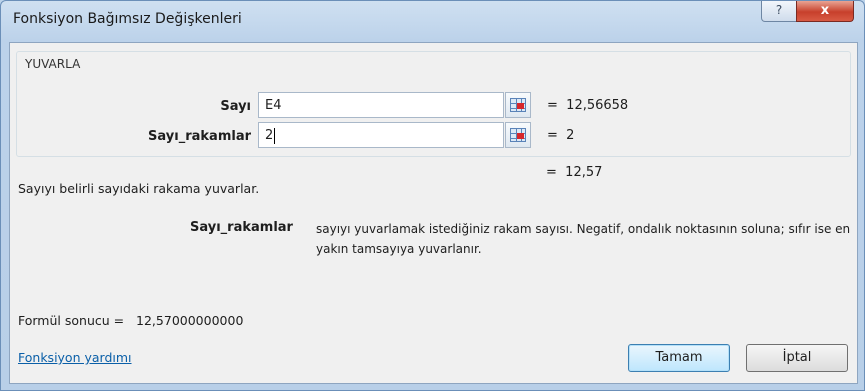 The width and height of the screenshot is (865, 391). Describe the element at coordinates (190, 320) in the screenshot. I see `formula-result-value: 12,57000000000` at that location.